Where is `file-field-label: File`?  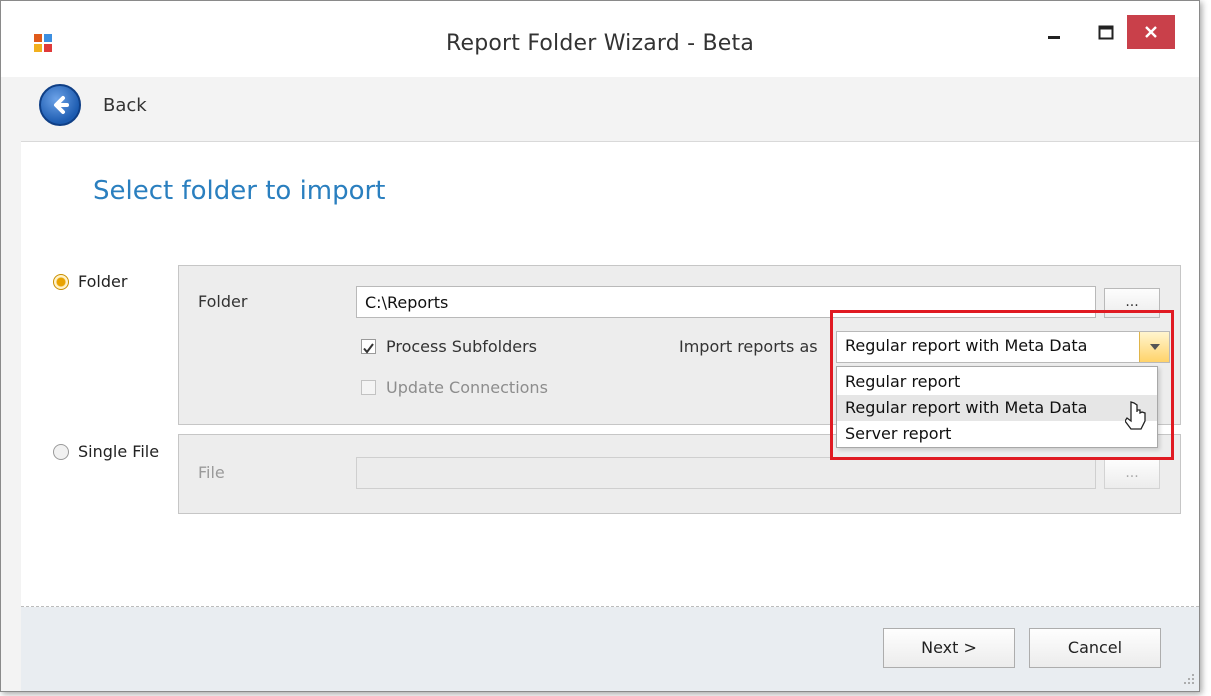
file-field-label: File is located at coordinates (211, 472).